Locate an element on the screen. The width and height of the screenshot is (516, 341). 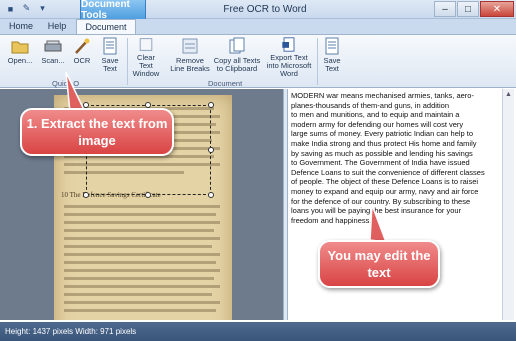
clear-text-window-button: Clear Text Window is located at coordinates (146, 57).